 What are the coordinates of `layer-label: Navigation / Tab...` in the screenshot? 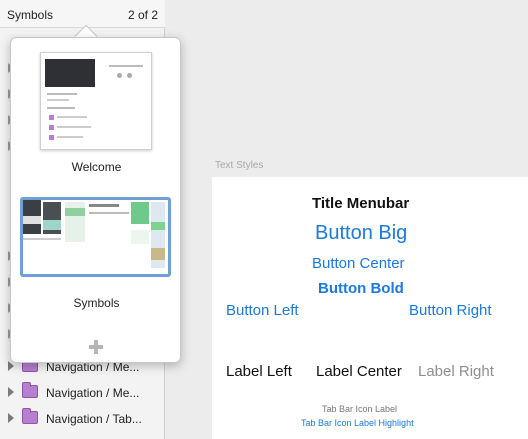 It's located at (94, 419).